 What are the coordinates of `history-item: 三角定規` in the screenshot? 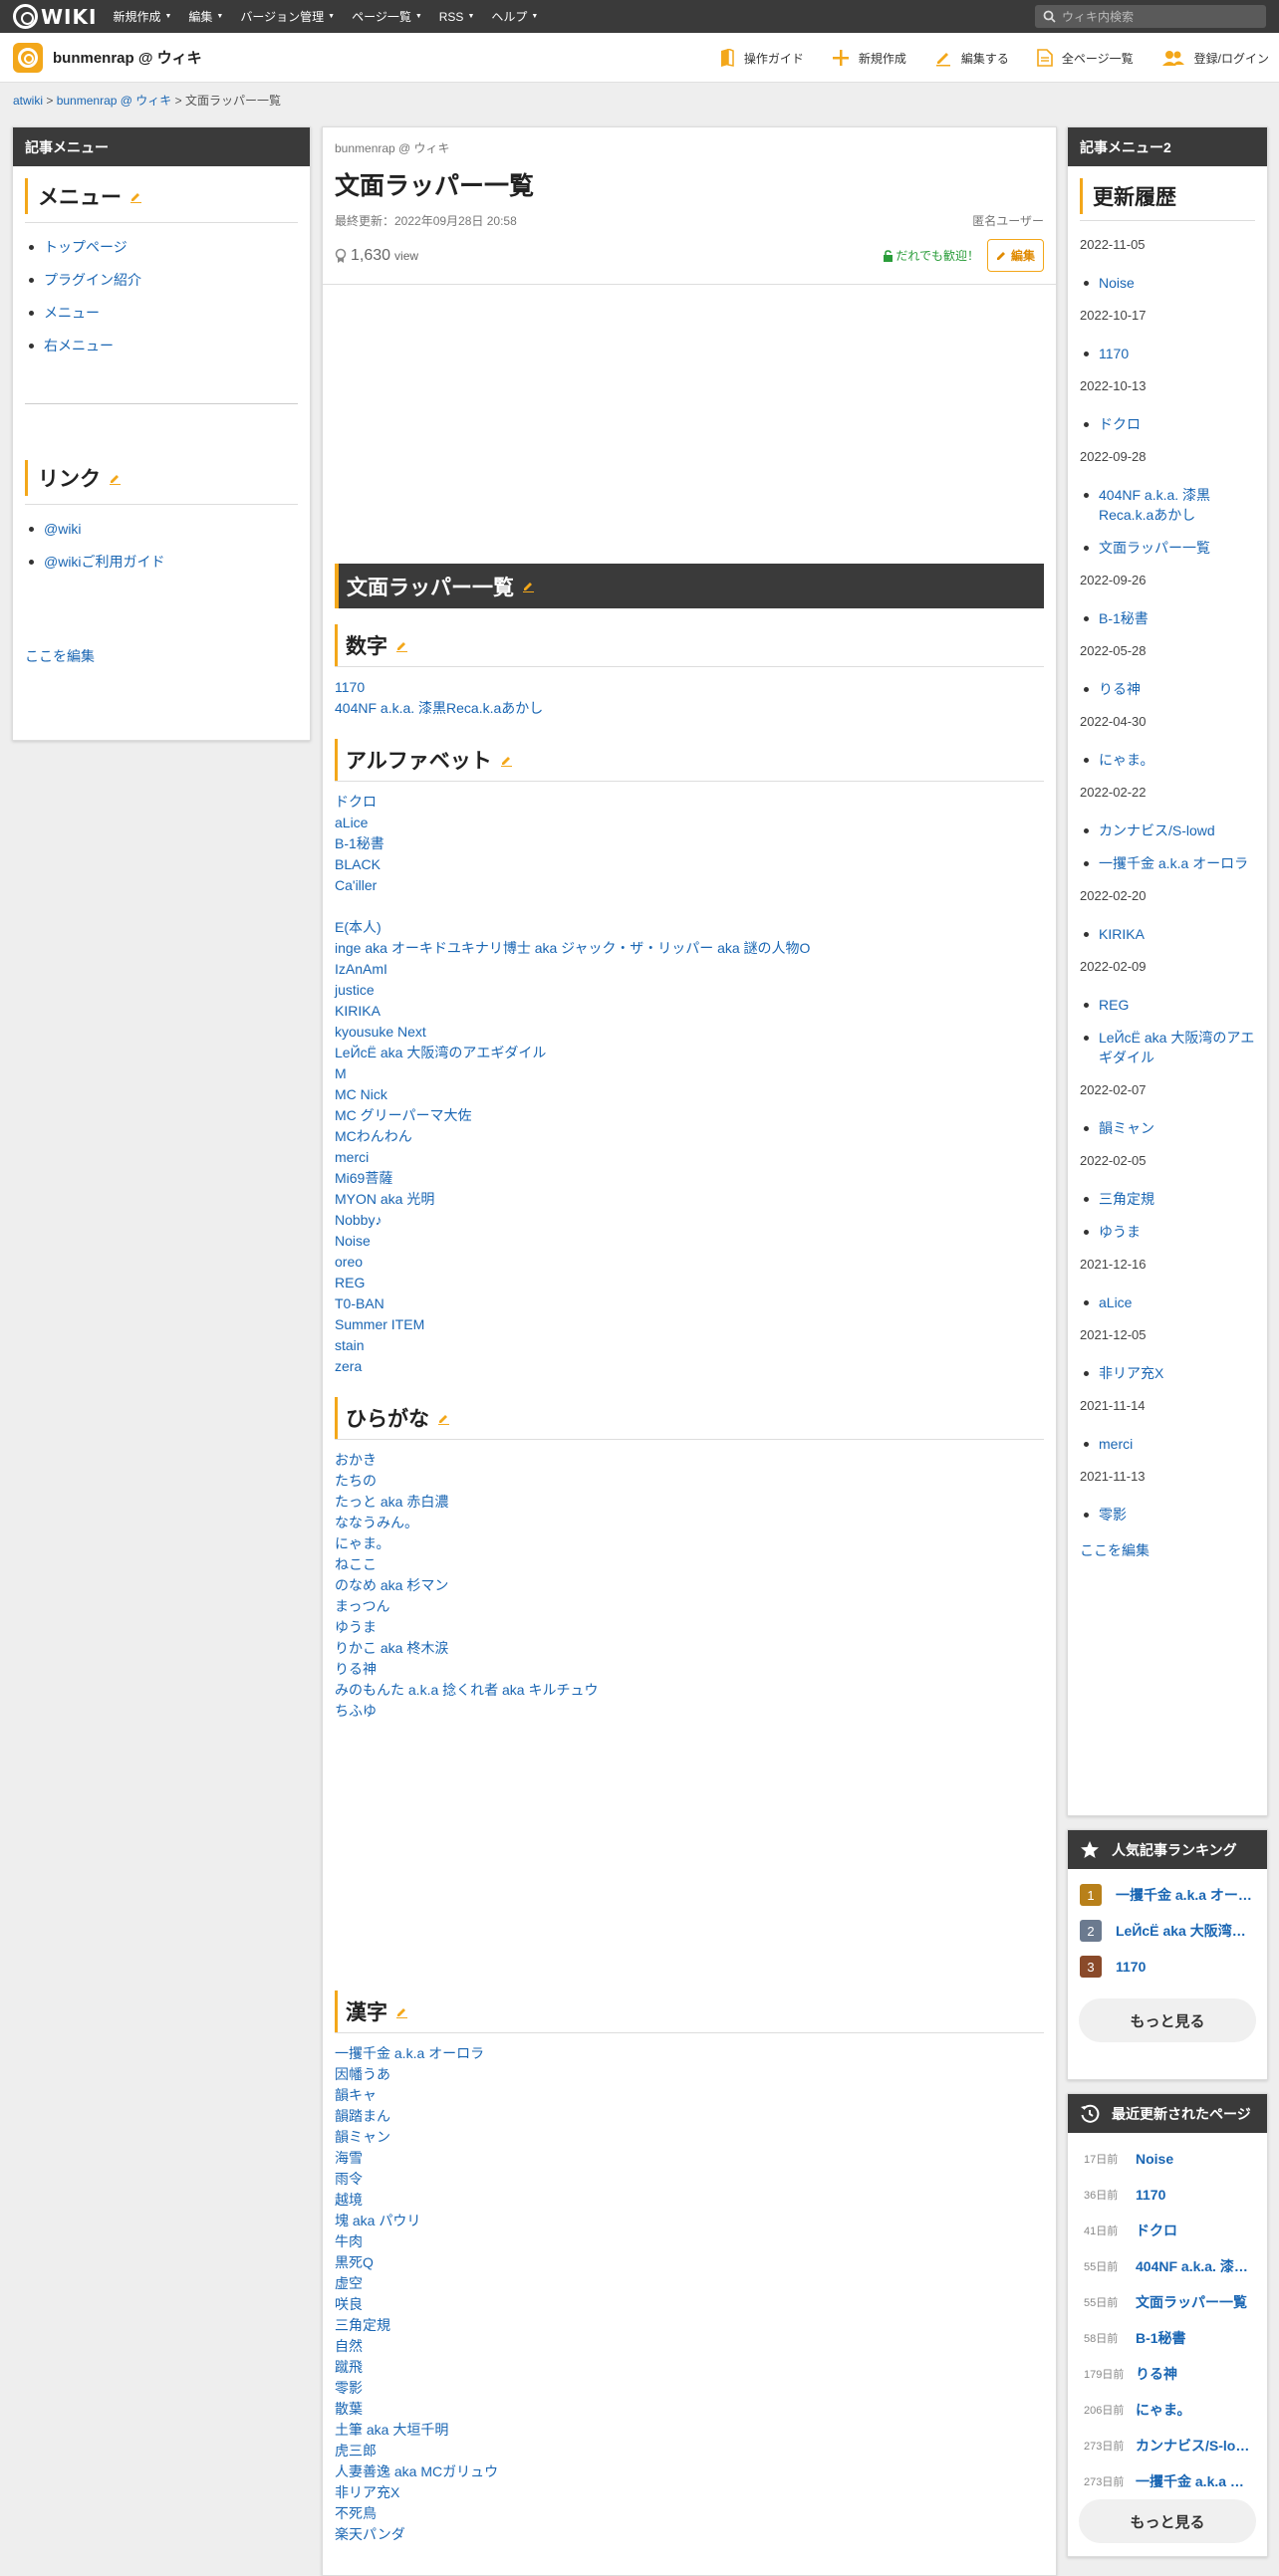 It's located at (1168, 1199).